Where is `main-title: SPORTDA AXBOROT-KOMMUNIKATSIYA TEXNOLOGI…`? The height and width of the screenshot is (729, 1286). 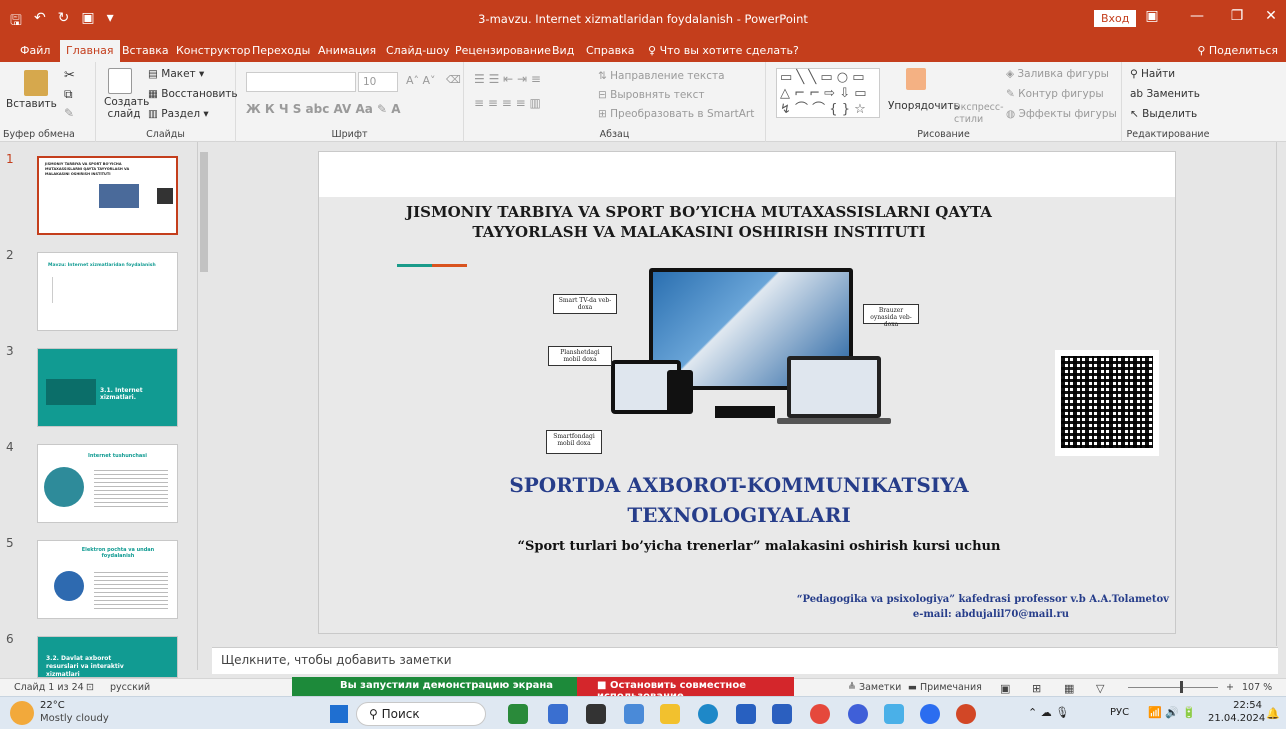
main-title: SPORTDA AXBOROT-KOMMUNIKATSIYA TEXNOLOGI… is located at coordinates (739, 500).